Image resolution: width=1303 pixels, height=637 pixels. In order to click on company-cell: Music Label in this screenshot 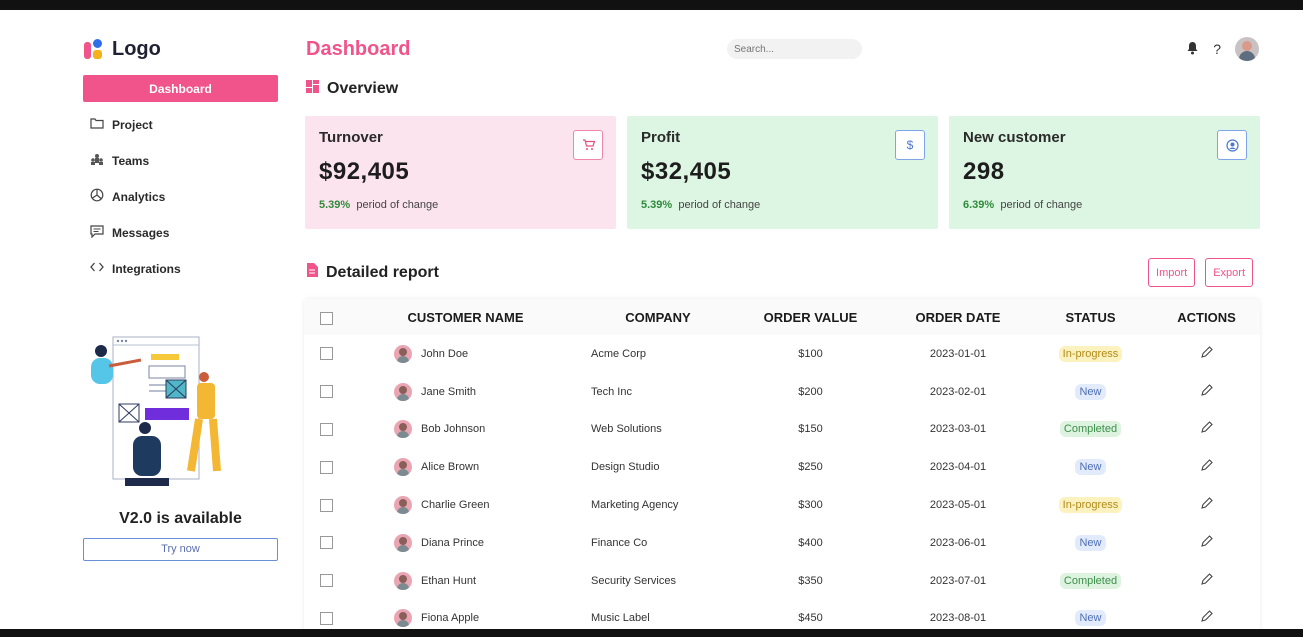, I will do `click(620, 618)`.